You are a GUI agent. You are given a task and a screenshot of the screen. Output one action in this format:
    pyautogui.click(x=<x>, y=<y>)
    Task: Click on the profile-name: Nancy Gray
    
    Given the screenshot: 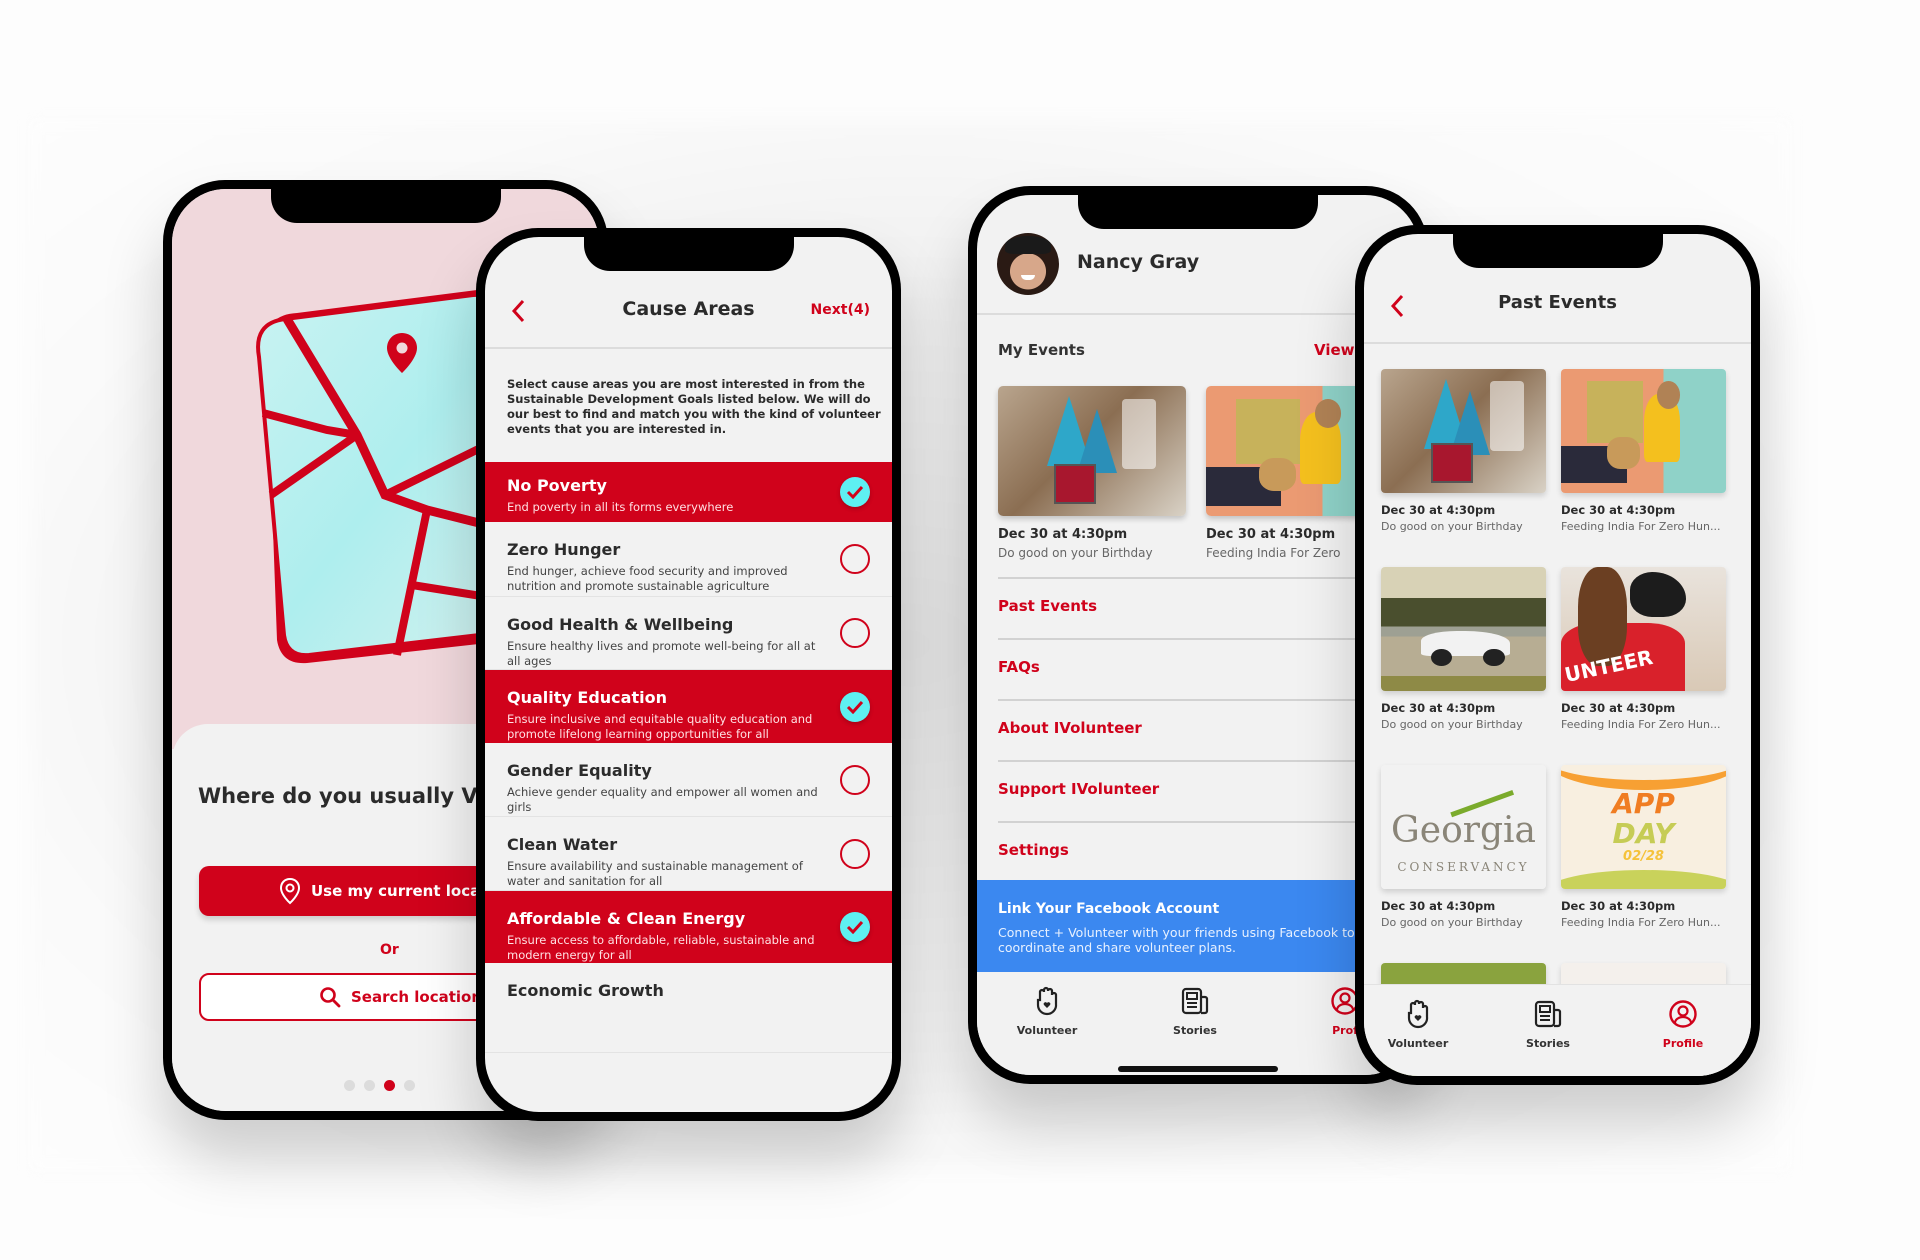 What is the action you would take?
    pyautogui.click(x=1138, y=262)
    